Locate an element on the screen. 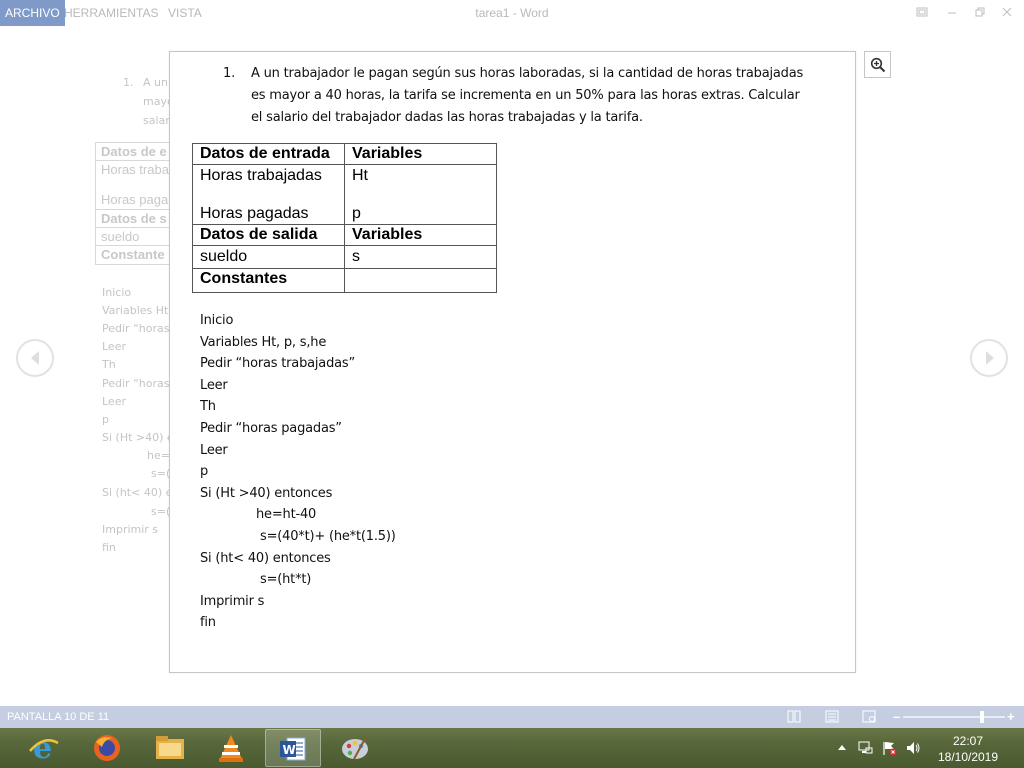 The height and width of the screenshot is (768, 1024). algorithm-line: Variables Ht, p, s,he is located at coordinates (263, 342).